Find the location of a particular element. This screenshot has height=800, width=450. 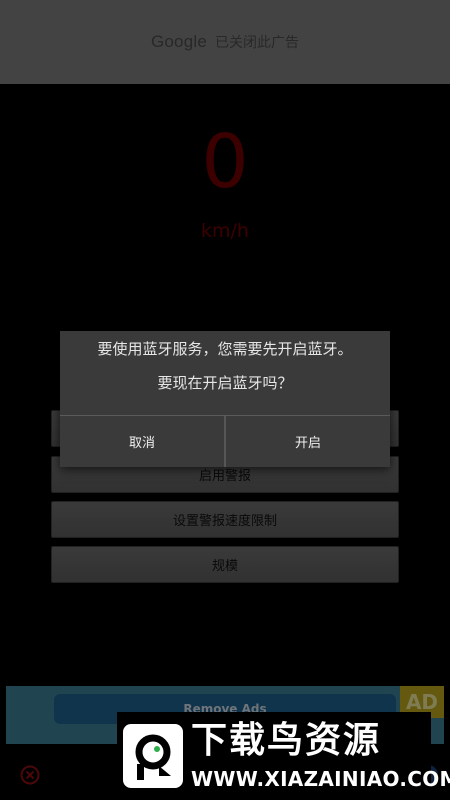

watermark: 下载鸟资源 WWW.XIAZAINIAO.COM is located at coordinates (283, 756).